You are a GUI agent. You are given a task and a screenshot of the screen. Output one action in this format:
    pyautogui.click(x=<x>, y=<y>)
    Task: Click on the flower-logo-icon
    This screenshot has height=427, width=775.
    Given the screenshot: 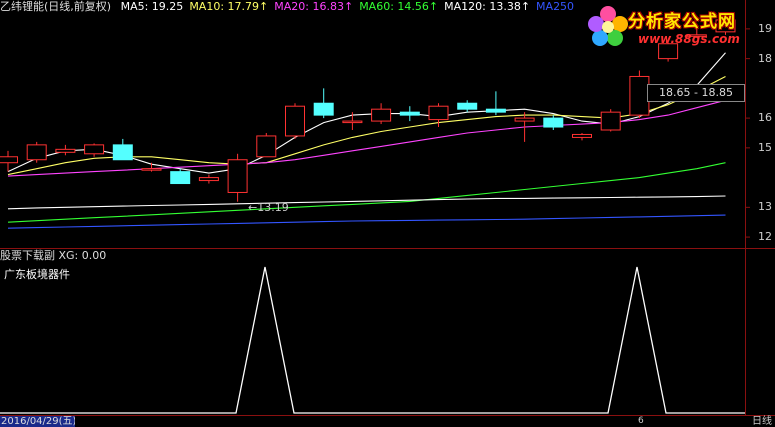 What is the action you would take?
    pyautogui.click(x=608, y=26)
    